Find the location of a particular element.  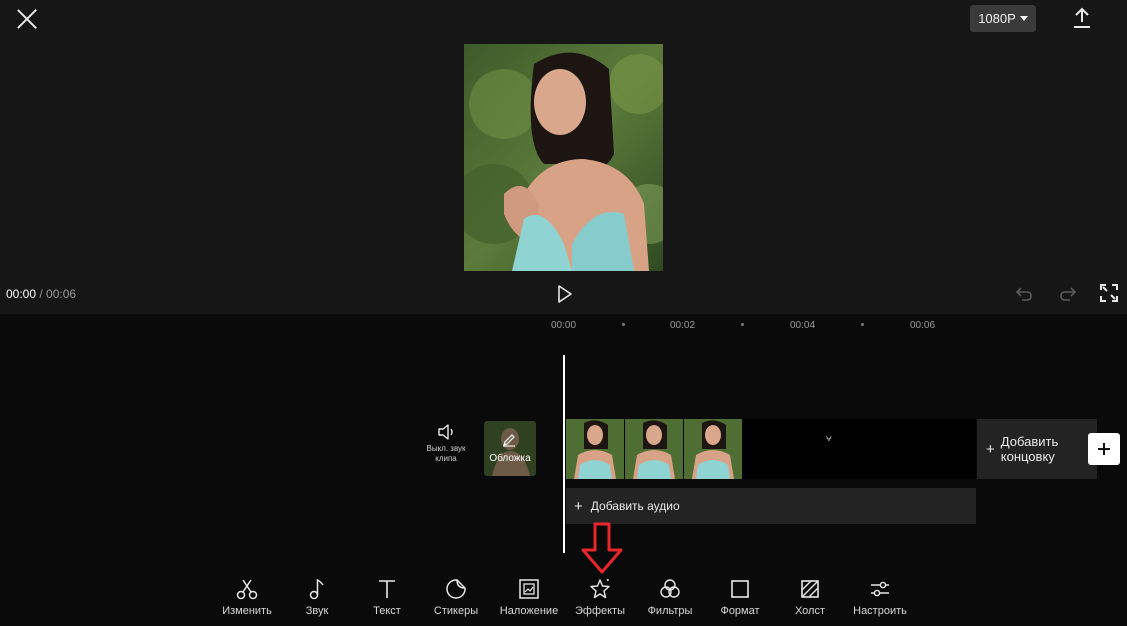

fullscreen-icon is located at coordinates (1109, 293).